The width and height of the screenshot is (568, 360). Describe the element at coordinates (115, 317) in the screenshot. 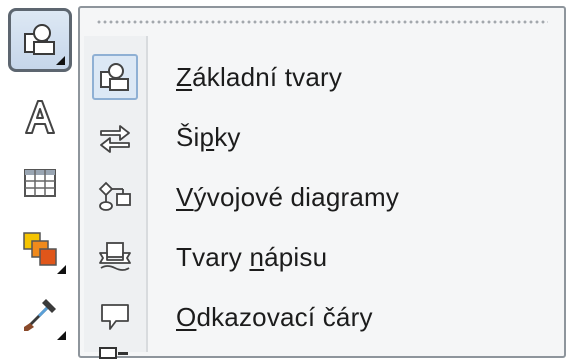

I see `callout-shapes-icon` at that location.